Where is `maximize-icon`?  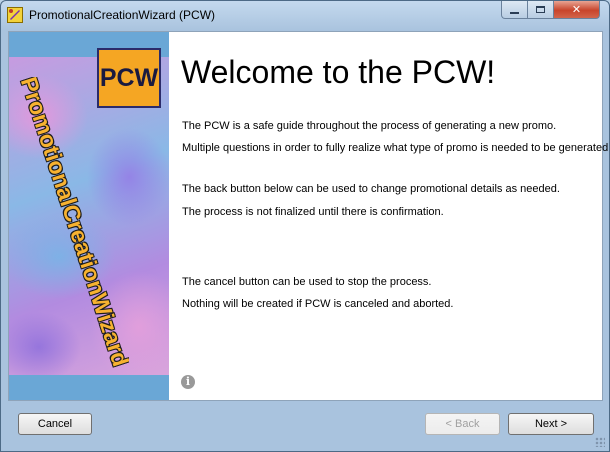
maximize-icon is located at coordinates (540, 9).